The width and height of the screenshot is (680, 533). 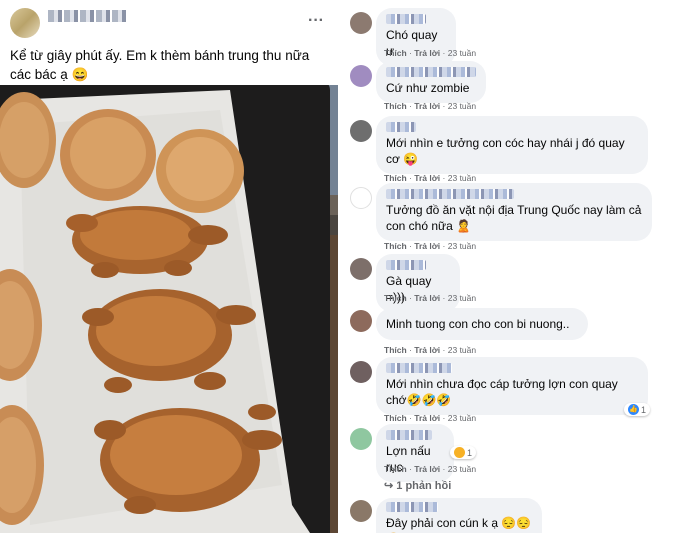 What do you see at coordinates (512, 453) in the screenshot?
I see `comment-item: Lợn nấu rục 1 Thích · Trả lời · 23 tuần` at bounding box center [512, 453].